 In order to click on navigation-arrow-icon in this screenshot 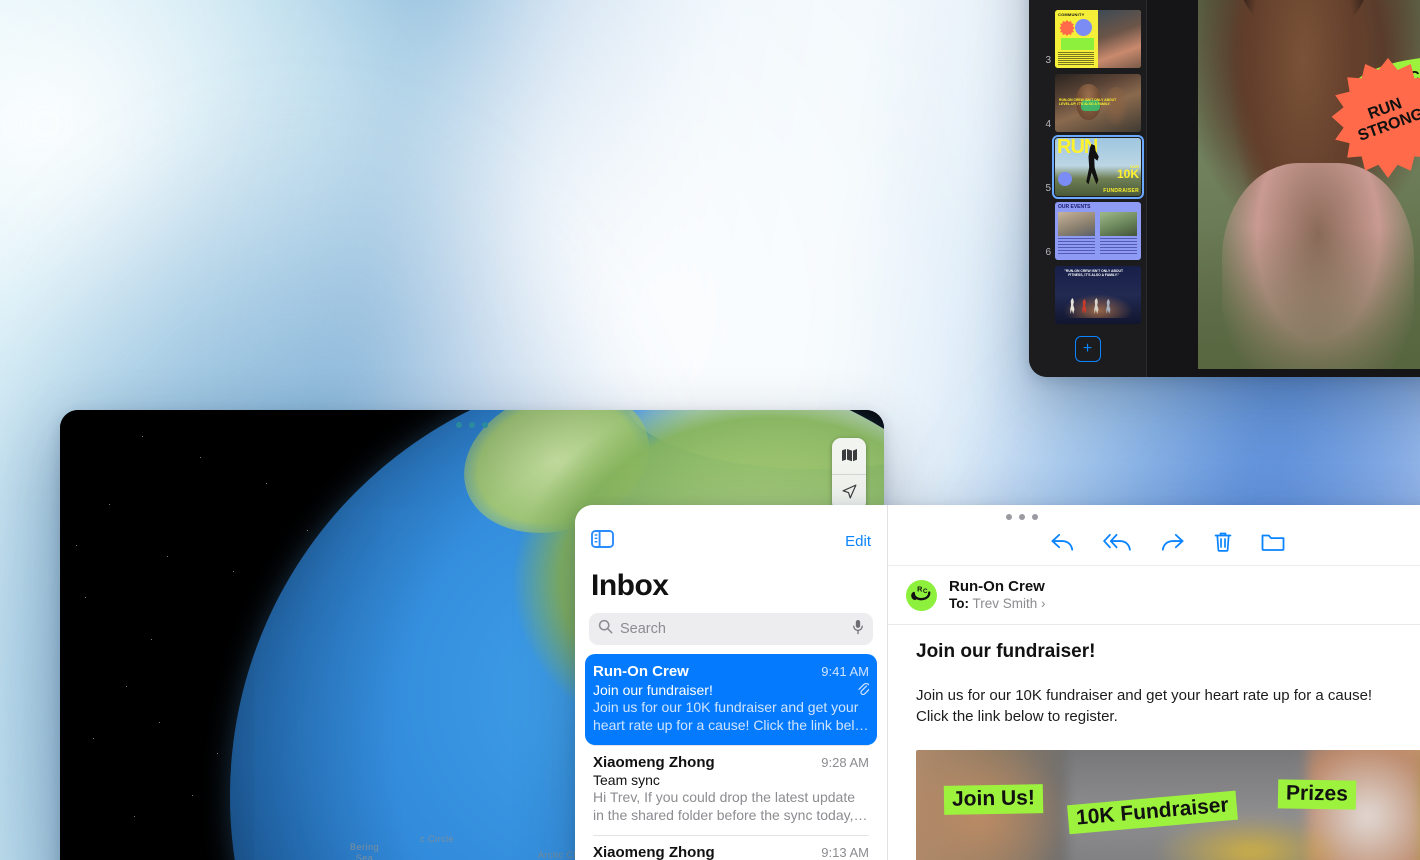, I will do `click(849, 493)`.